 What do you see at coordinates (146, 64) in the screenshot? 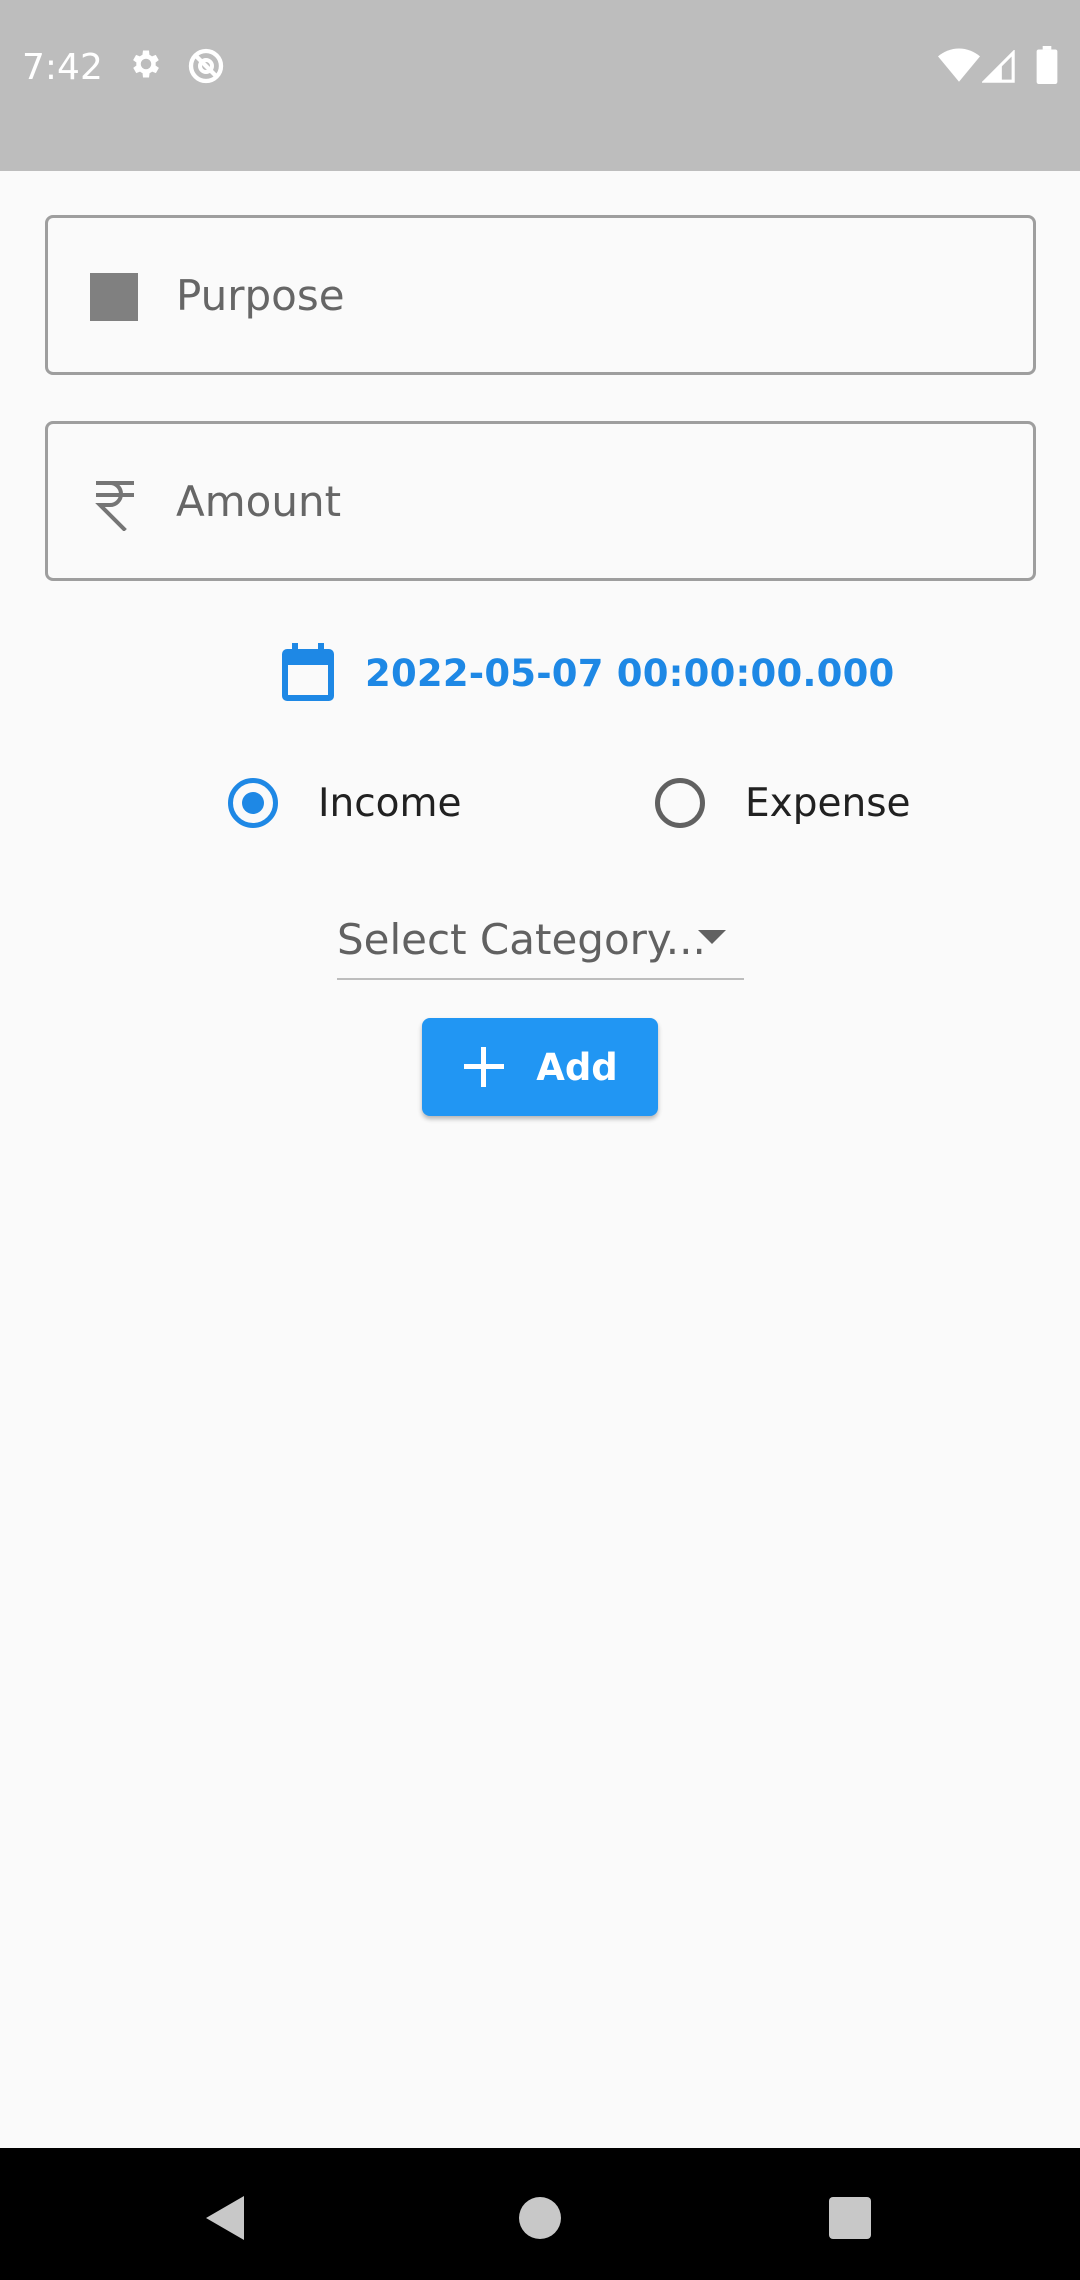
I see `settings-icon` at bounding box center [146, 64].